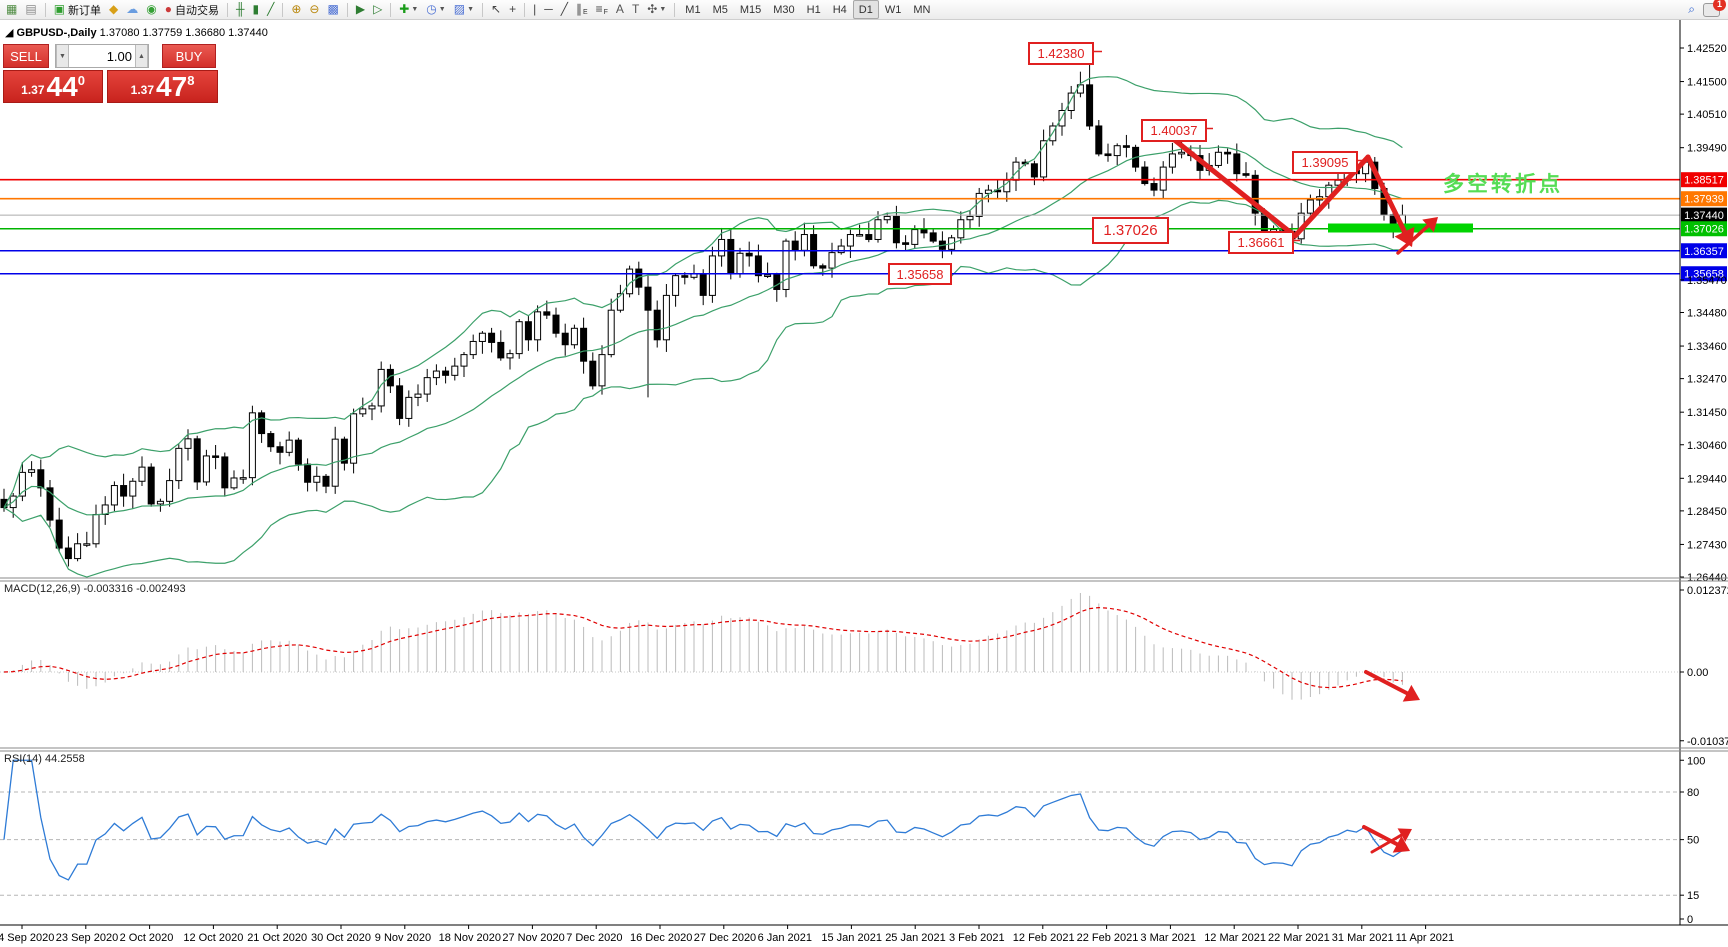  I want to click on trend-arrow-down, so click(1390, 200).